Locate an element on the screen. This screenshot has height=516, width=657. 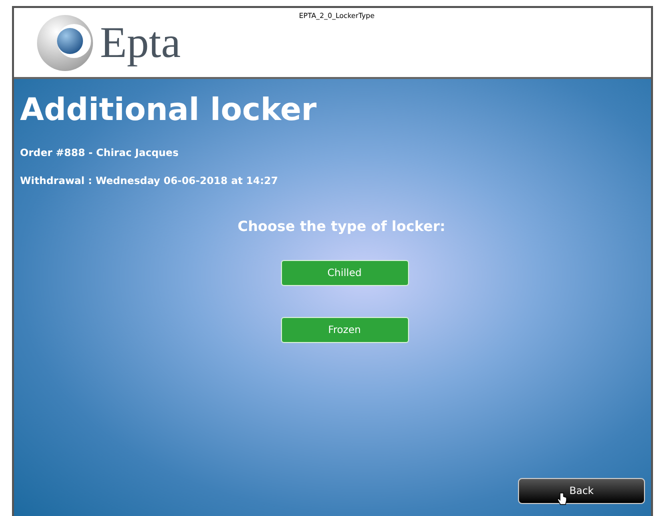
logo-text: Epta is located at coordinates (140, 42).